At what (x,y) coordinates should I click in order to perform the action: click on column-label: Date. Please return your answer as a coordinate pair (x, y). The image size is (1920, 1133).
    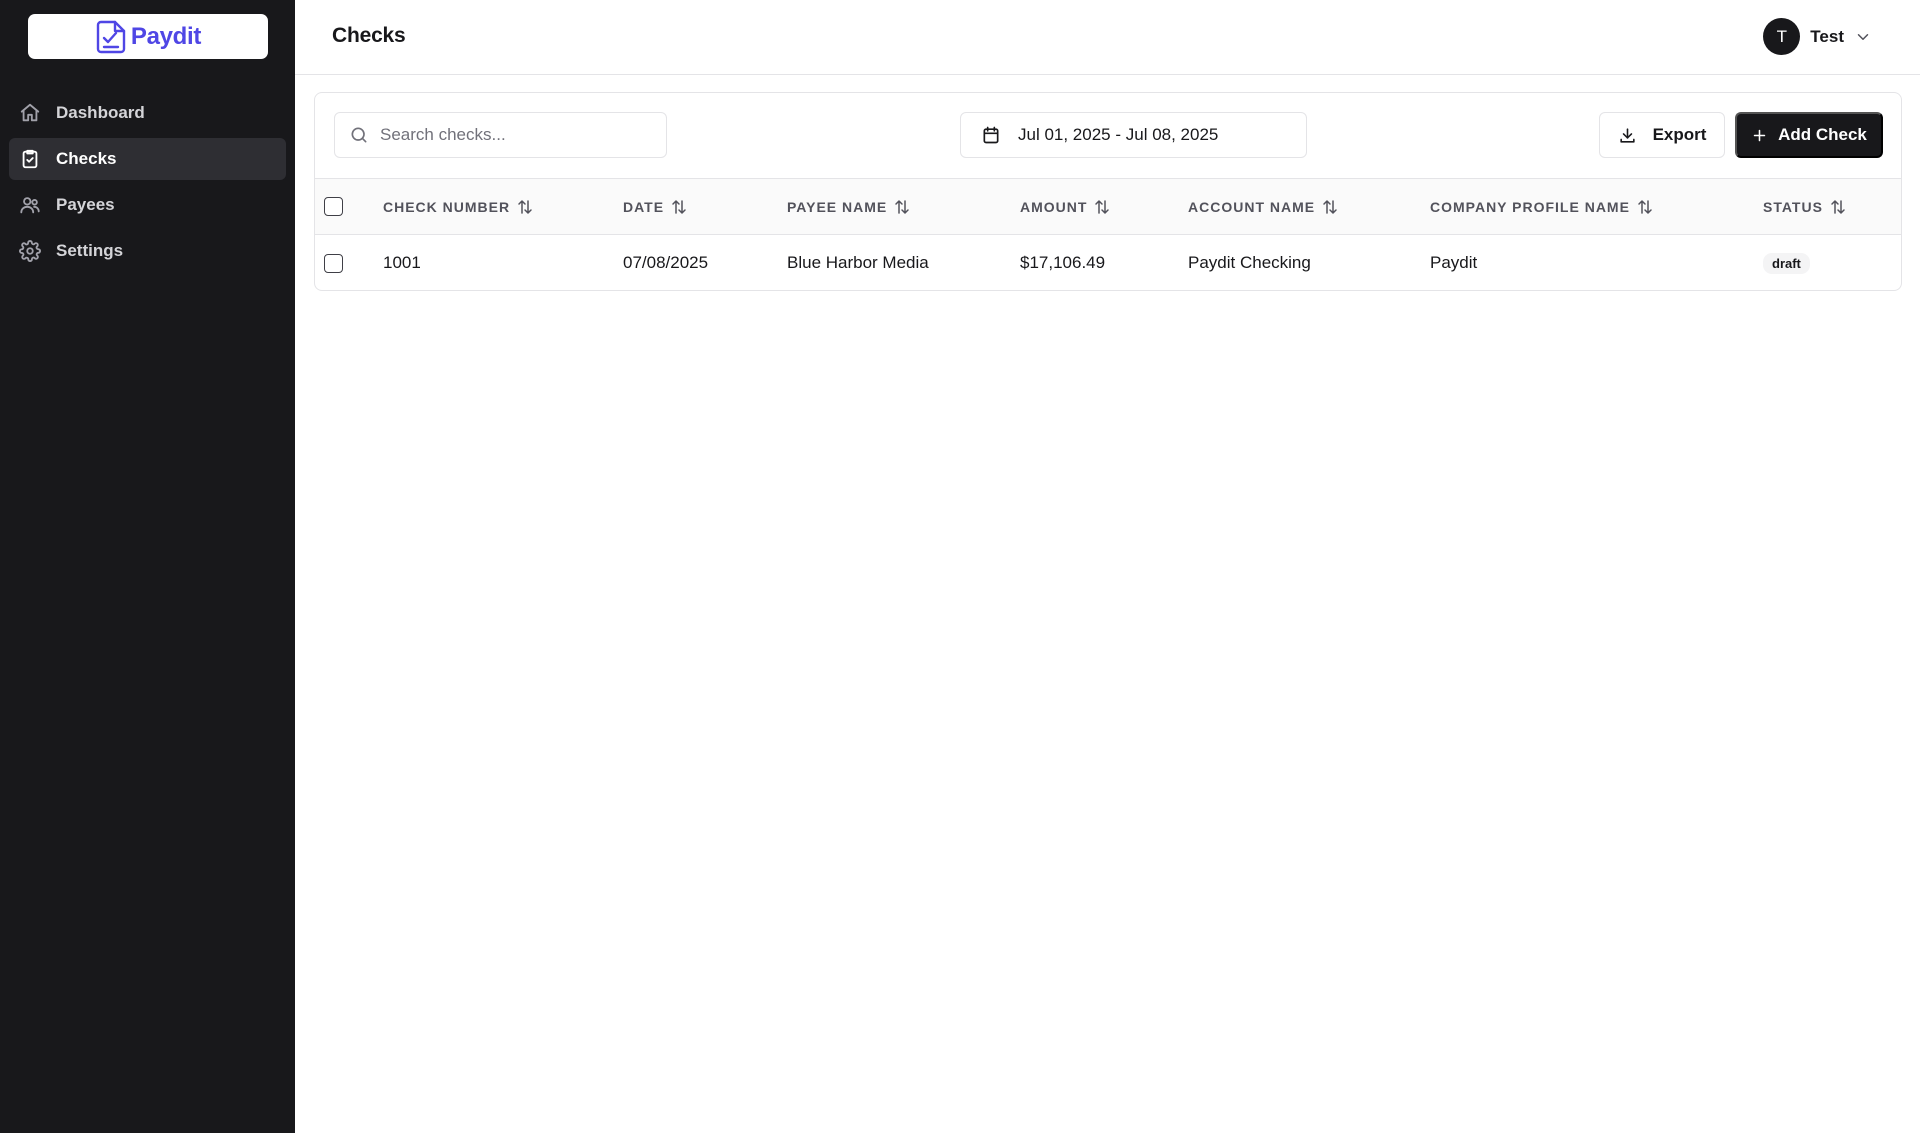
    Looking at the image, I should click on (644, 206).